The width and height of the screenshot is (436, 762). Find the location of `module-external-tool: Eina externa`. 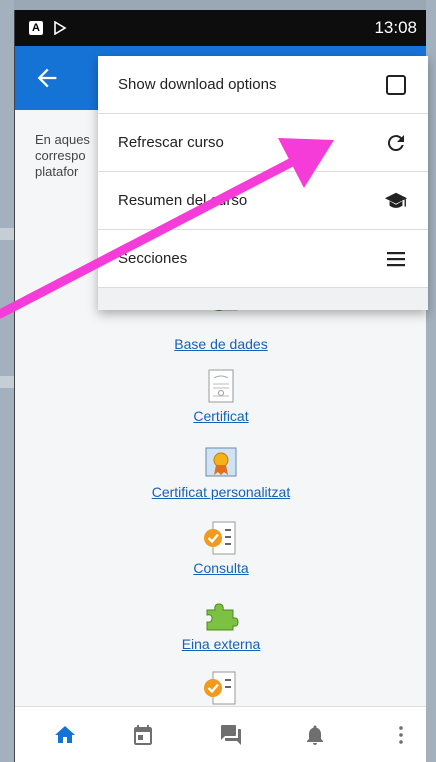

module-external-tool: Eina externa is located at coordinates (220, 625).